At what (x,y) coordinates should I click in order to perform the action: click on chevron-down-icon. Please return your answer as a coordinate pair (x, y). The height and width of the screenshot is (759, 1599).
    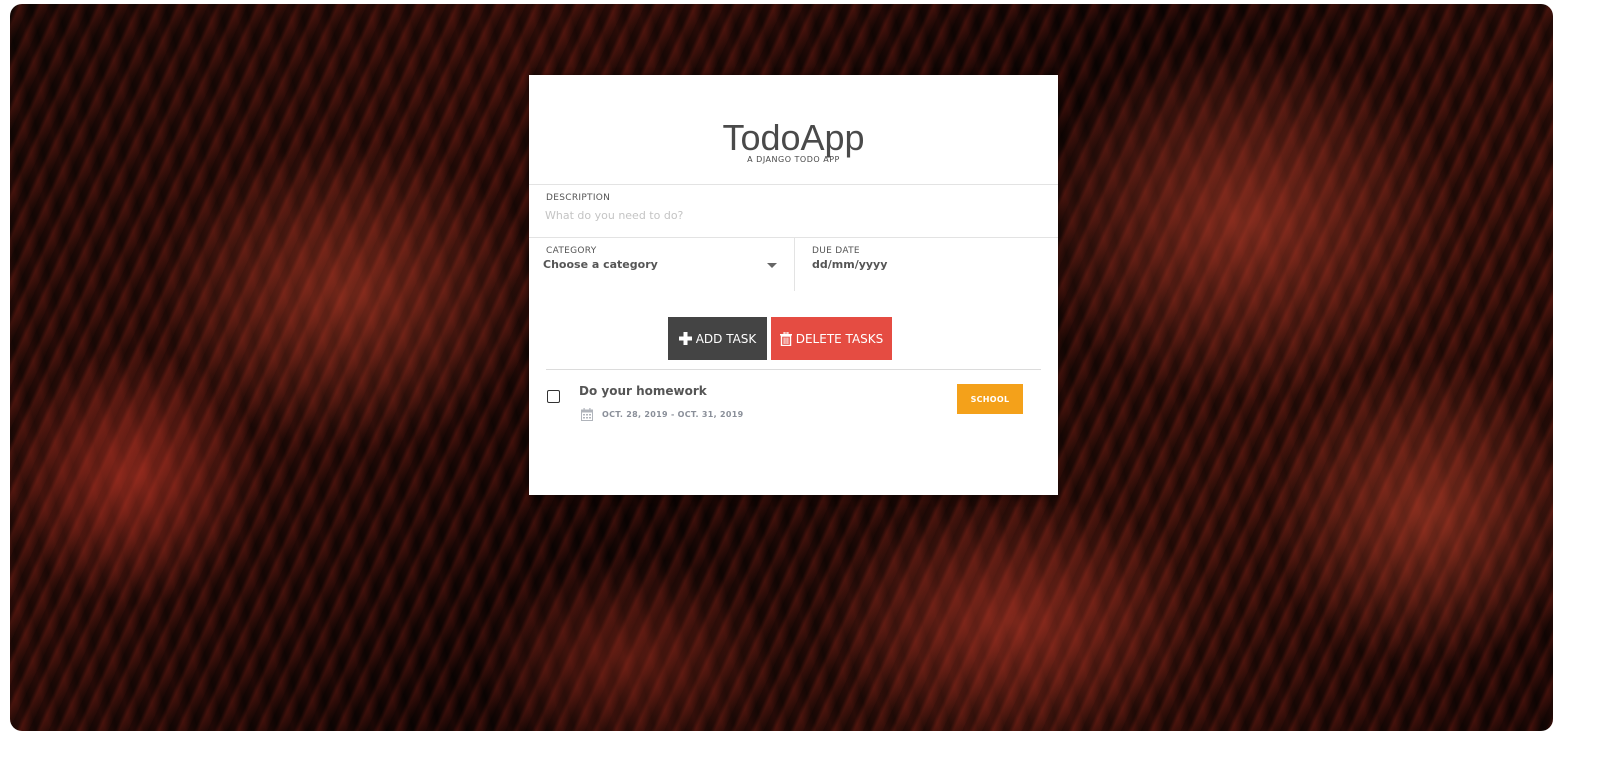
    Looking at the image, I should click on (772, 265).